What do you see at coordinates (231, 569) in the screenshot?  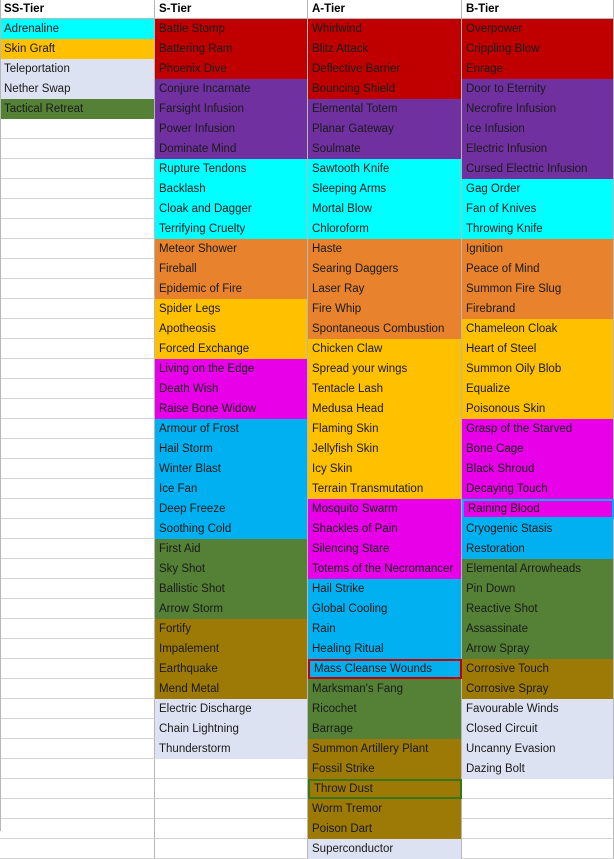 I see `tier-cell: Sky Shot` at bounding box center [231, 569].